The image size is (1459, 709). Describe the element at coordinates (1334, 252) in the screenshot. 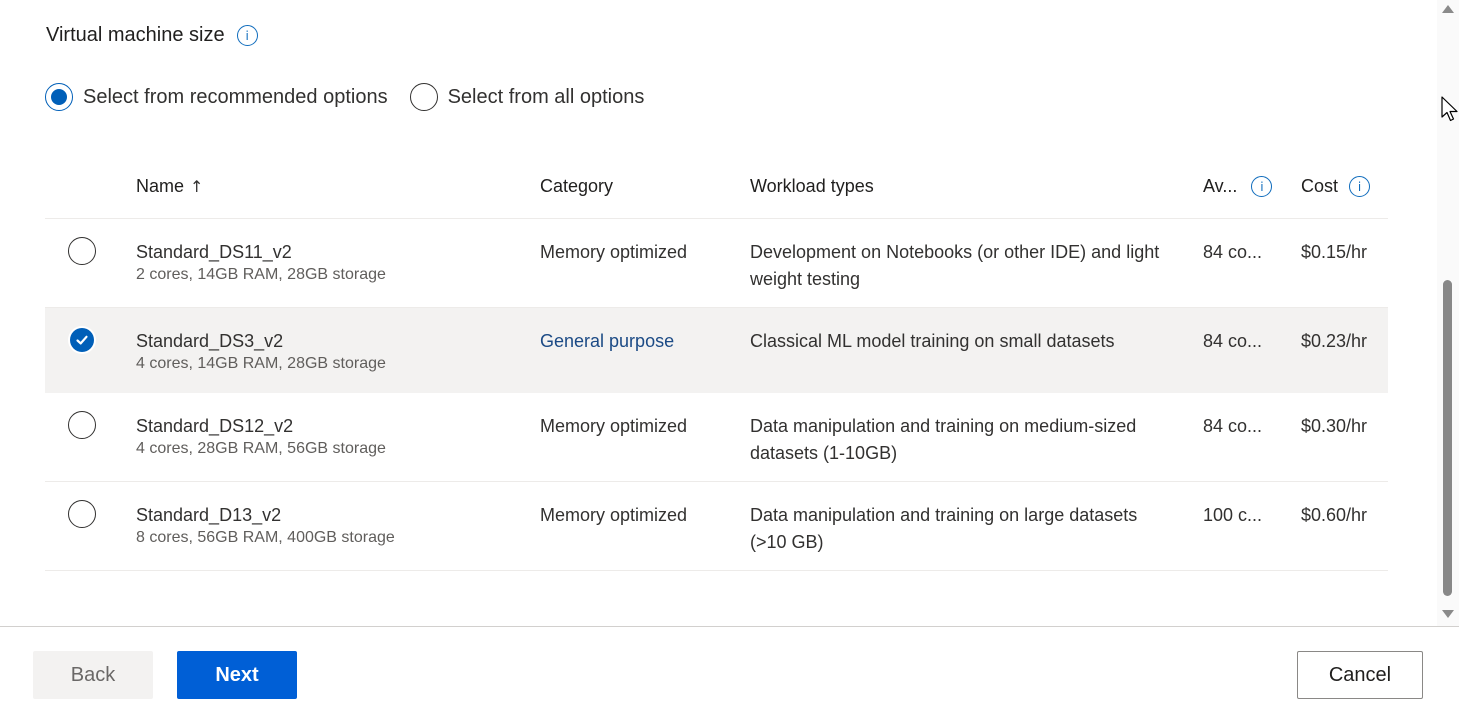

I see `vm-cost: $0.15/hr` at that location.